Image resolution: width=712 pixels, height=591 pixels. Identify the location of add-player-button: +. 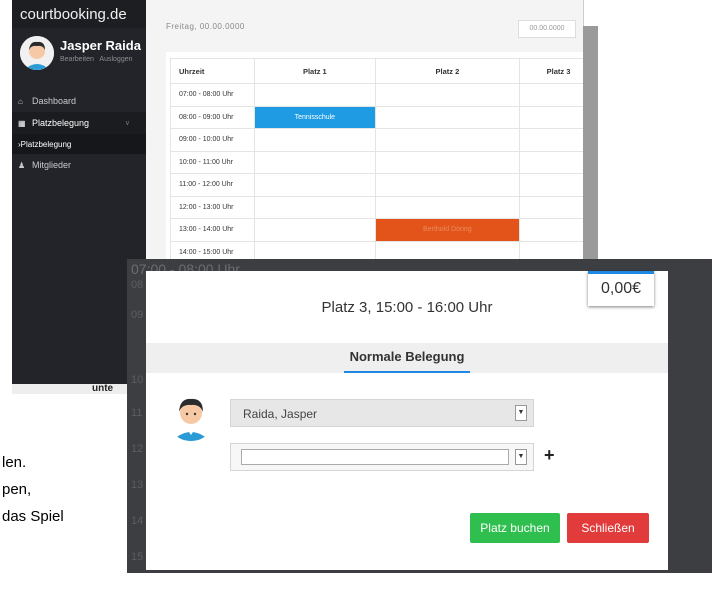
(549, 455).